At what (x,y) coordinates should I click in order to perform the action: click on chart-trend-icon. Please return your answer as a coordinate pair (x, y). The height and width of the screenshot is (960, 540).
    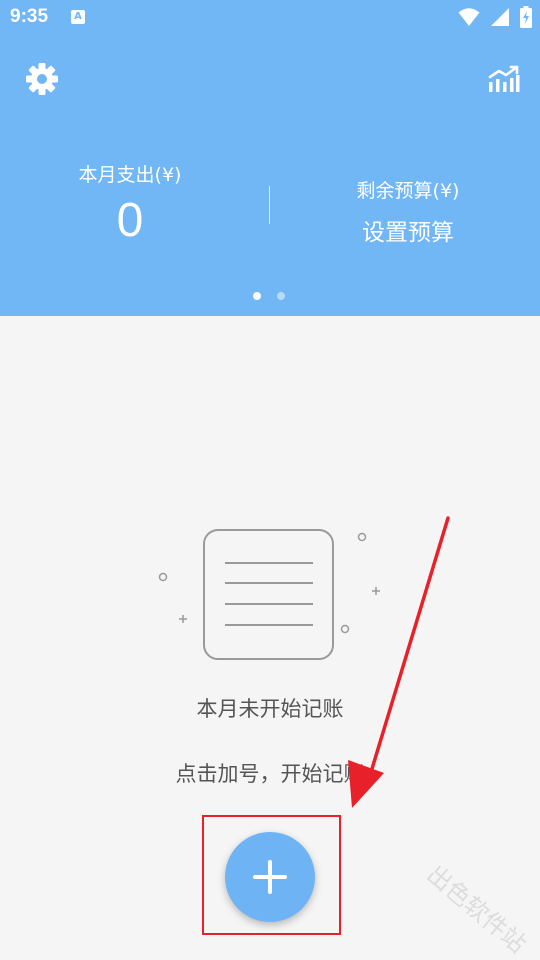
    Looking at the image, I should click on (504, 78).